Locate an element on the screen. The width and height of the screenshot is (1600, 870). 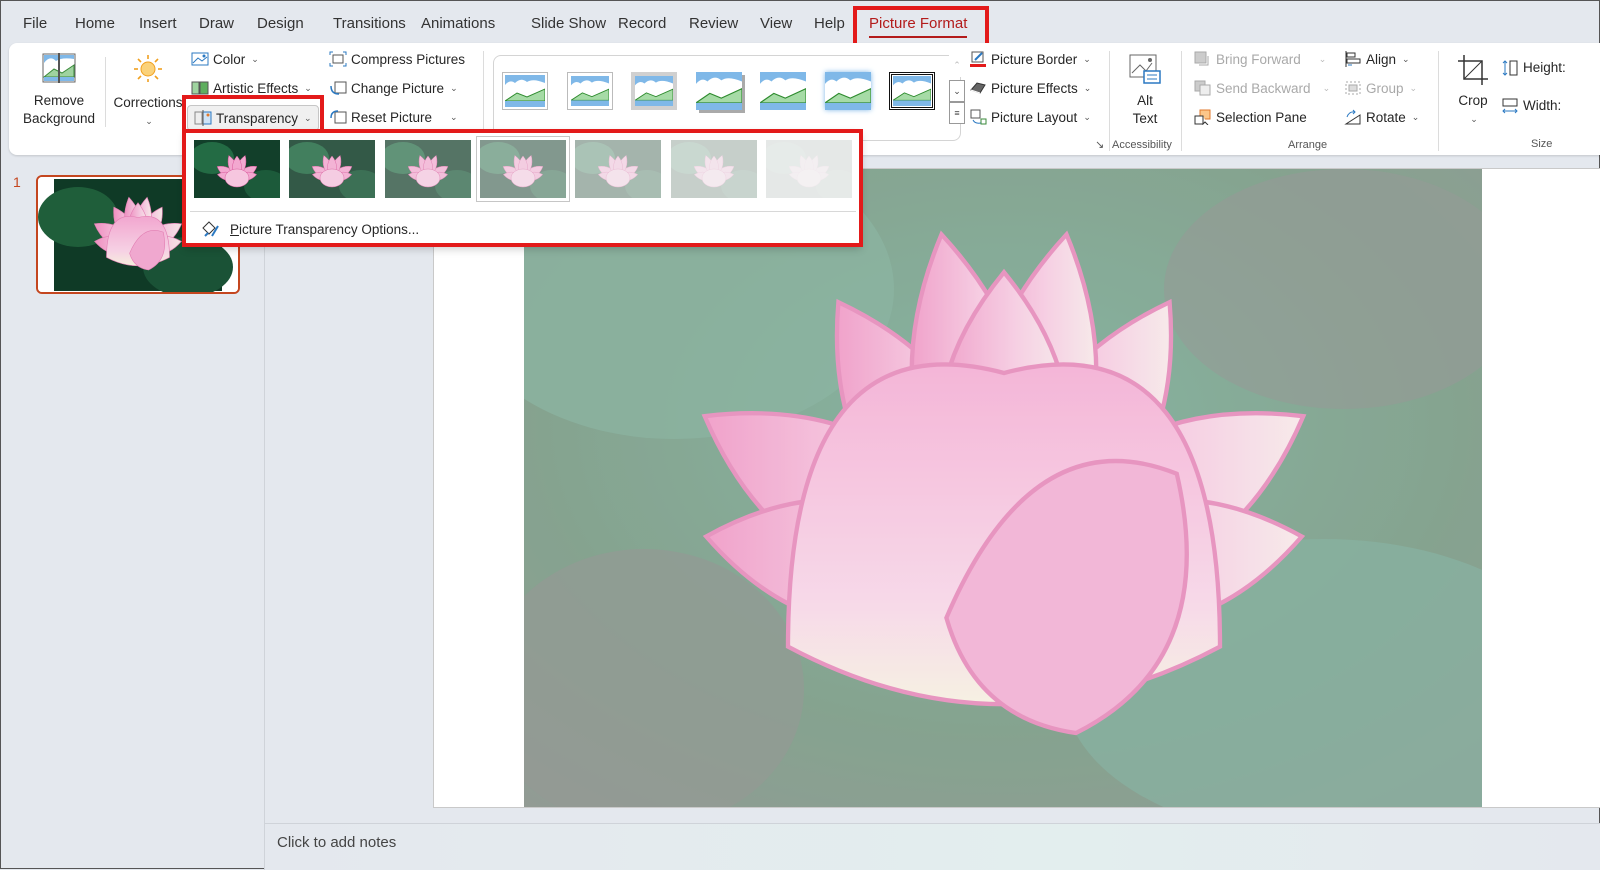
bring-forward-button: Bring Forward ⌄ is located at coordinates (1260, 59).